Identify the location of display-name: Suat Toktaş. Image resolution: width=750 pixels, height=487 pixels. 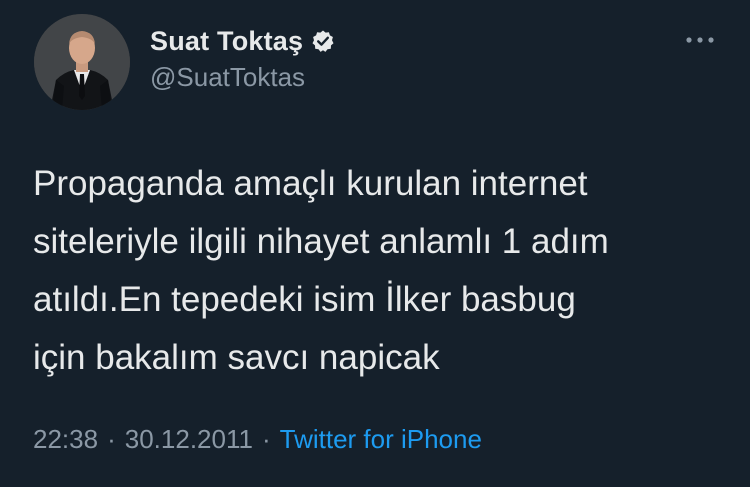
(226, 41).